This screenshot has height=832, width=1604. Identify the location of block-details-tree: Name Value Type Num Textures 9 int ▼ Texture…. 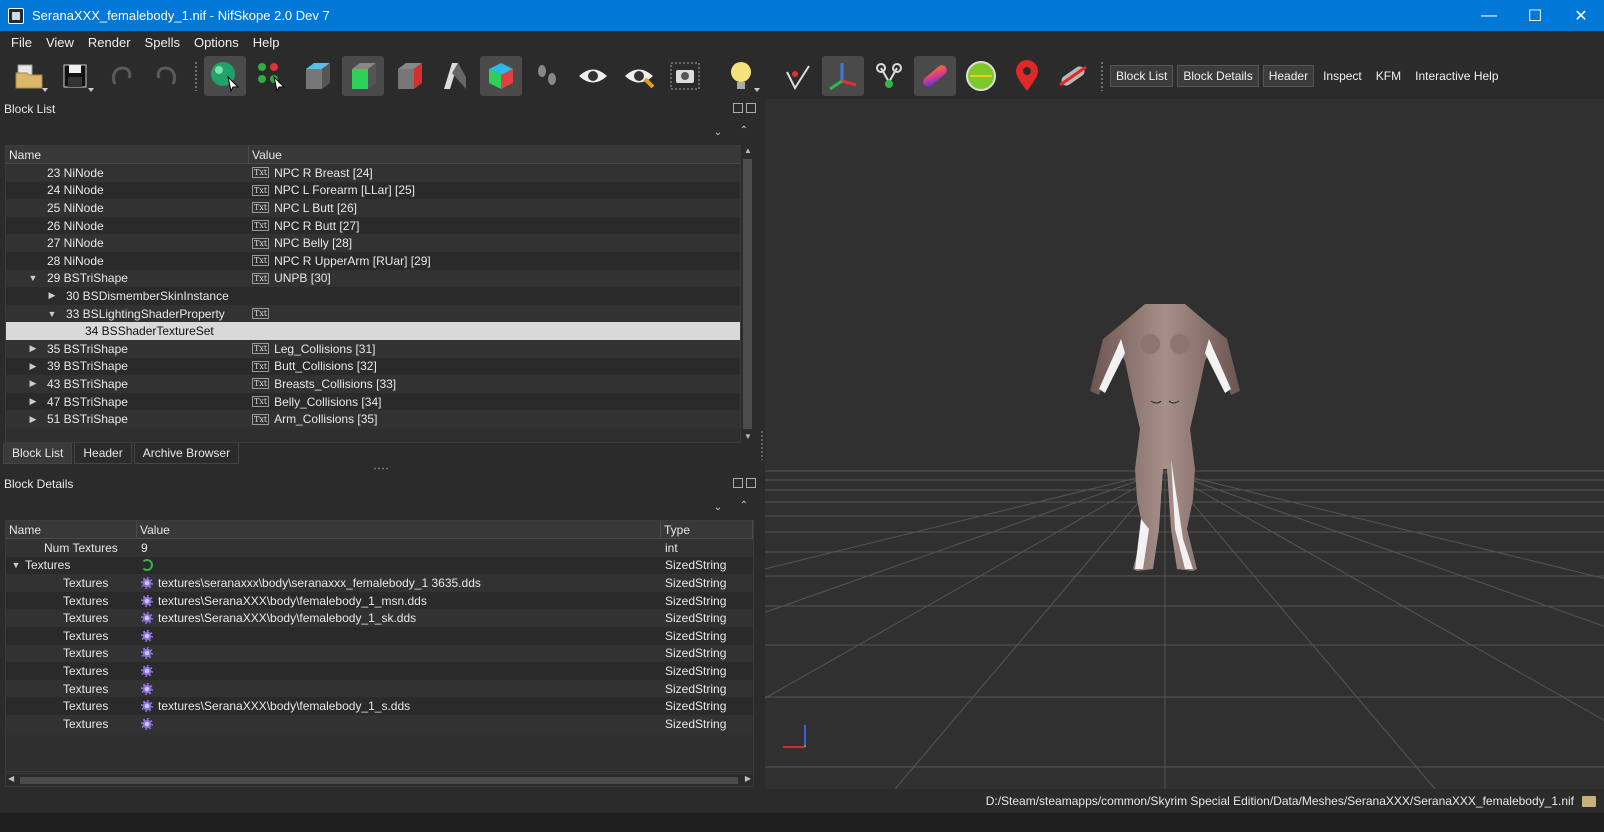
(379, 646).